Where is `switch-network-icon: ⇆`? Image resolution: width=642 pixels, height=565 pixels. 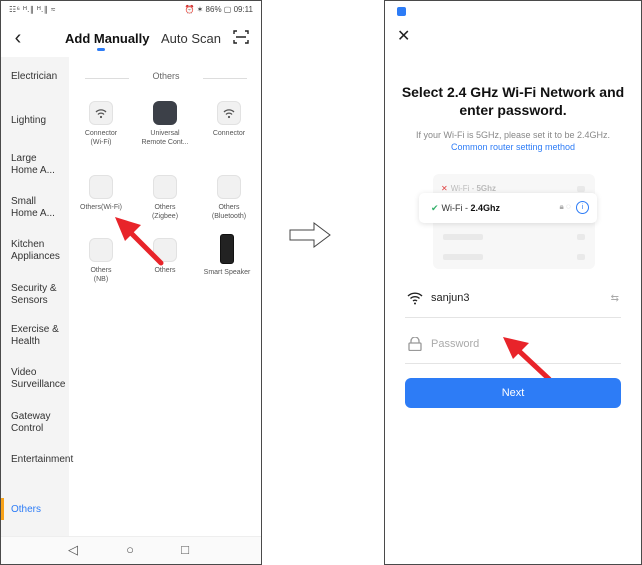
switch-network-icon: ⇆ is located at coordinates (615, 298).